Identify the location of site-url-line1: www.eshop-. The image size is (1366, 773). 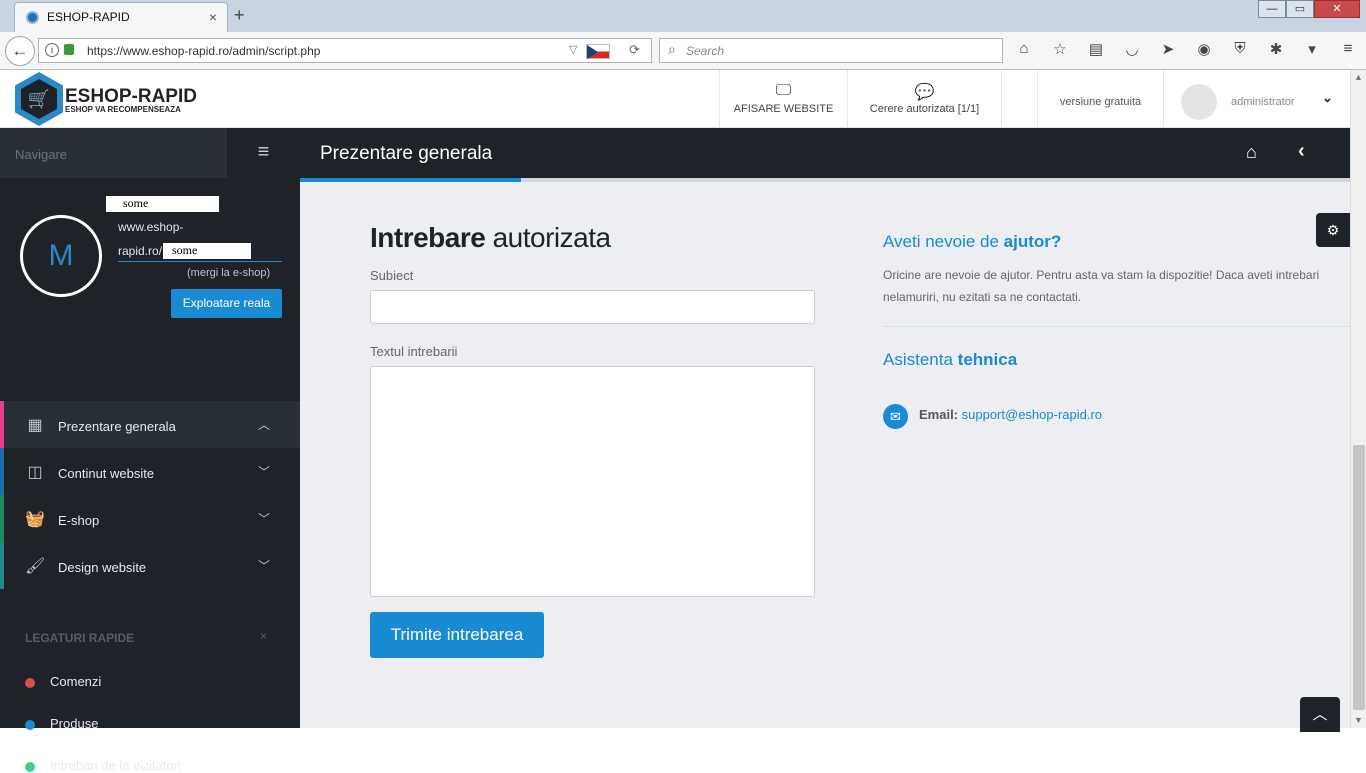
(151, 227).